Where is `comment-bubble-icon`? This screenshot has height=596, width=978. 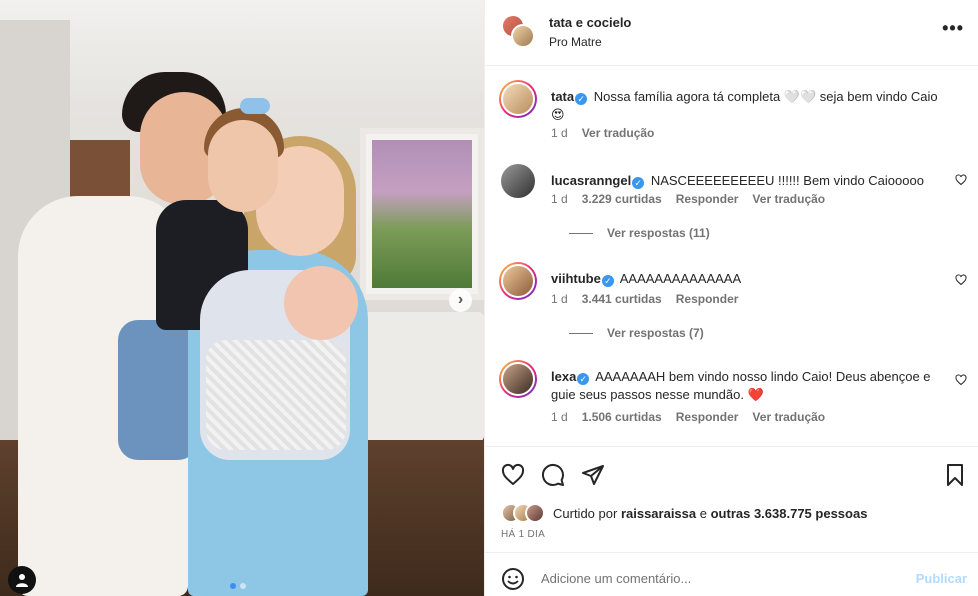 comment-bubble-icon is located at coordinates (553, 475).